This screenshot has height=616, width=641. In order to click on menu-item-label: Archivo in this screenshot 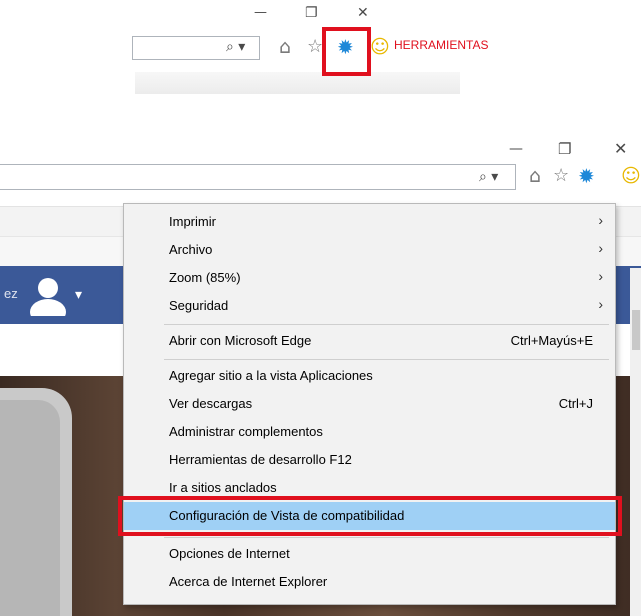, I will do `click(191, 249)`.